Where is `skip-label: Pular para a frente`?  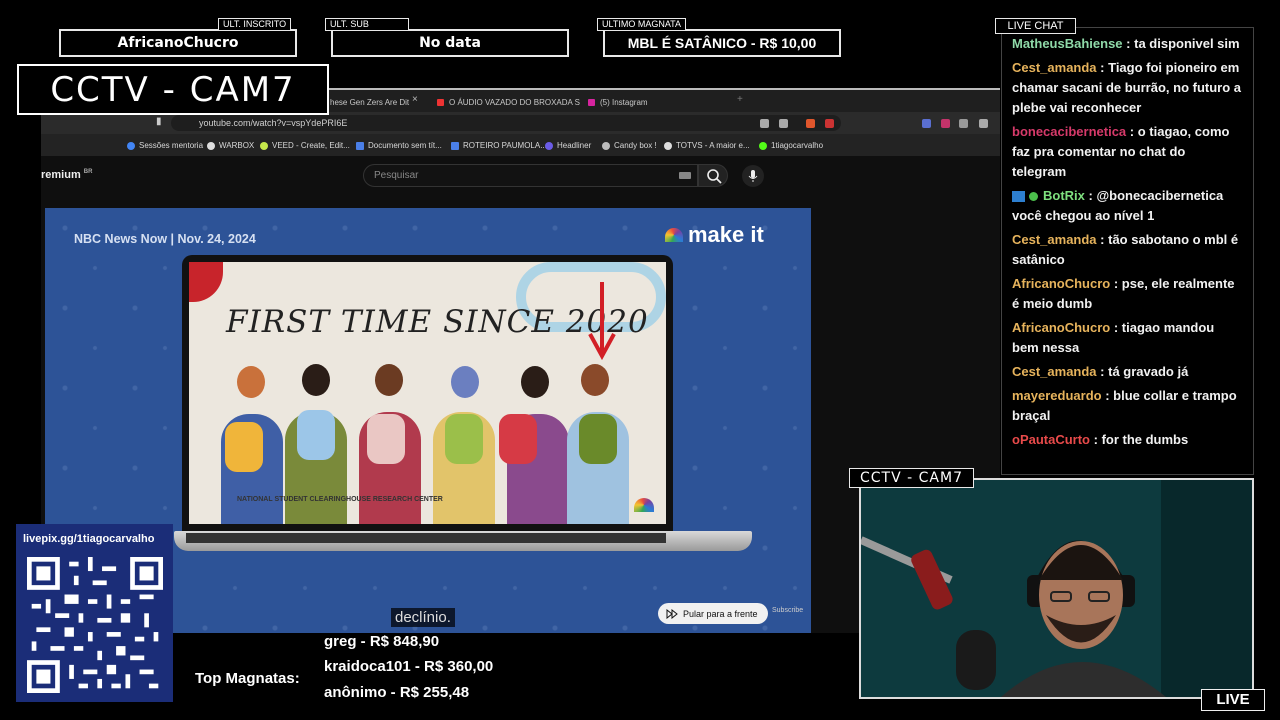
skip-label: Pular para a frente is located at coordinates (720, 613).